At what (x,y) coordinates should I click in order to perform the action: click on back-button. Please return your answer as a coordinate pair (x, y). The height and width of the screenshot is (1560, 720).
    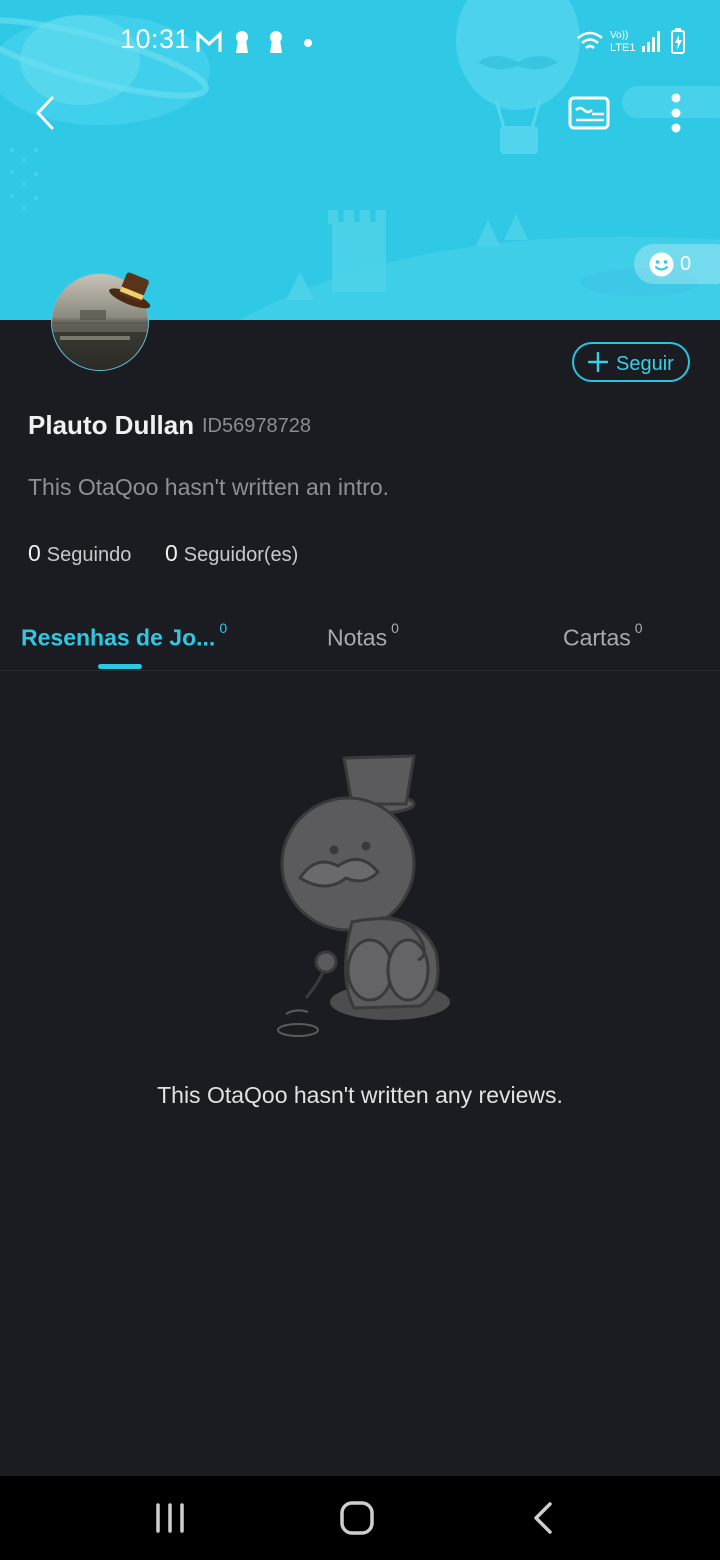
    Looking at the image, I should click on (46, 113).